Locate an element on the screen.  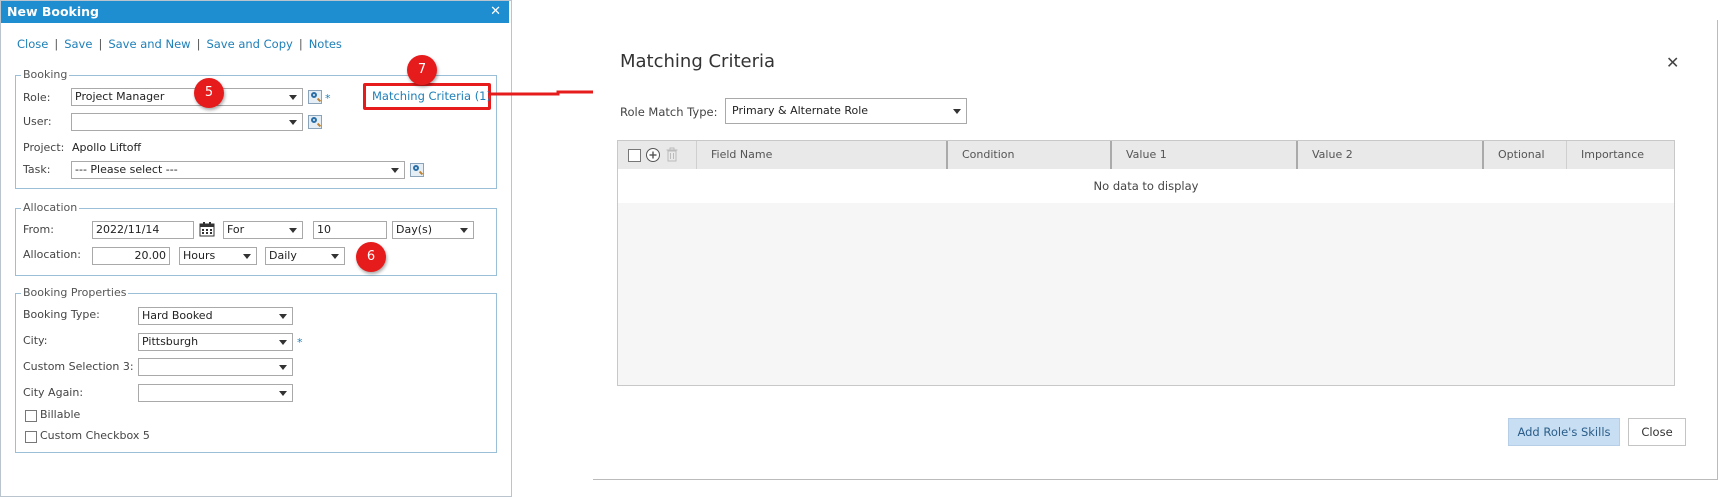
task-select-value: --- Please select --- is located at coordinates (126, 169).